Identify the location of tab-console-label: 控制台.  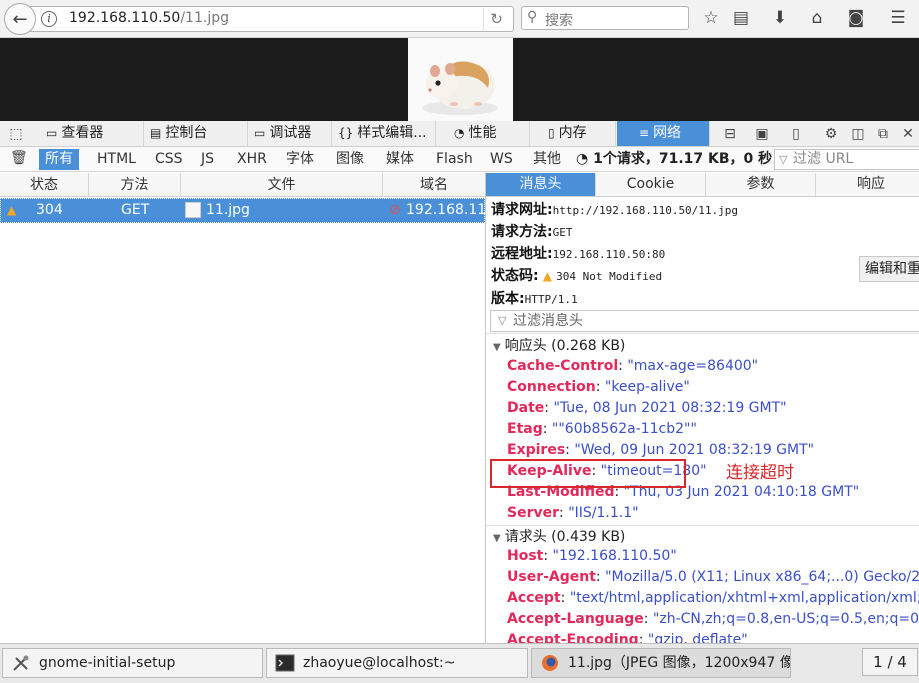
(186, 133).